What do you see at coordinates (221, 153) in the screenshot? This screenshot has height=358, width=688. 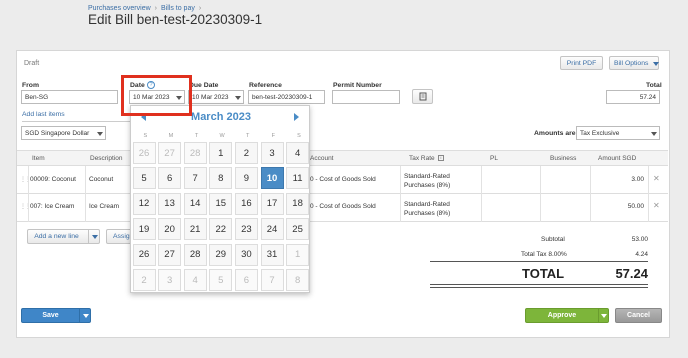 I see `calendar-day: 1` at bounding box center [221, 153].